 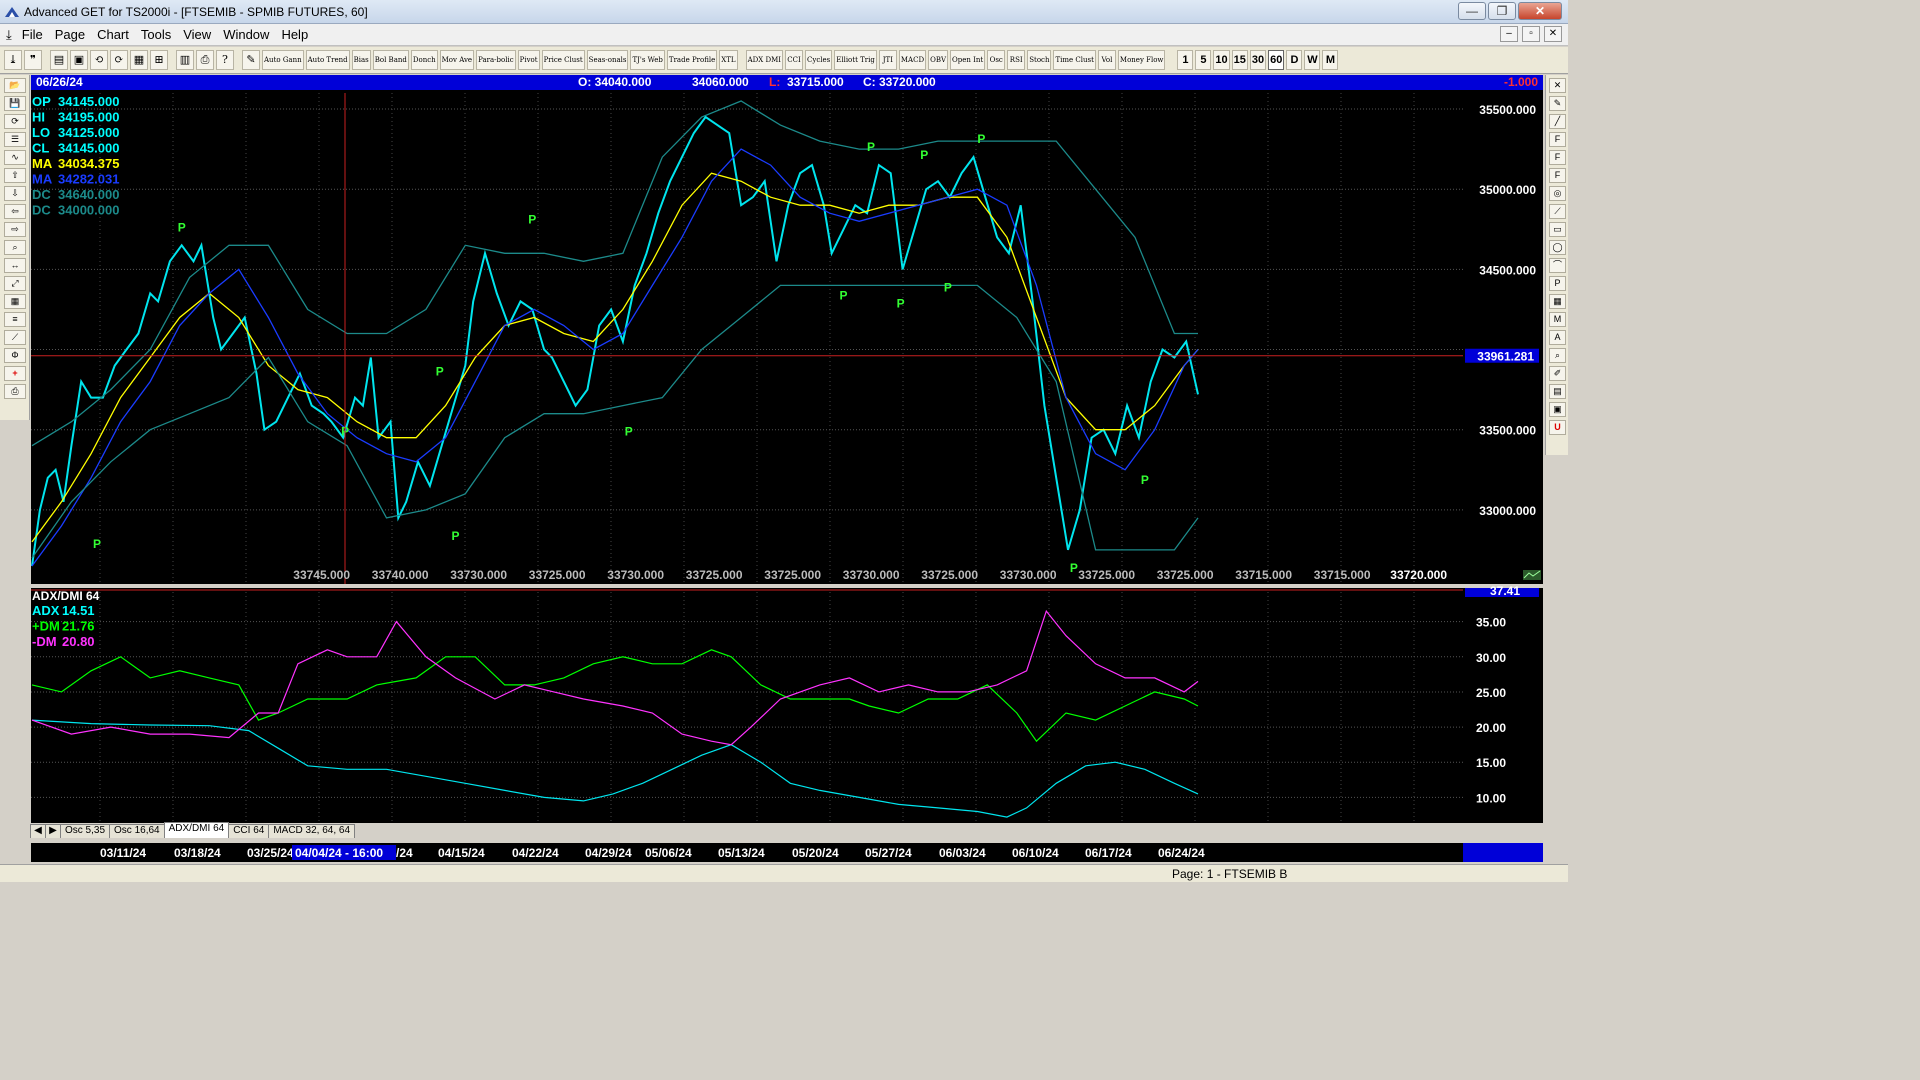 What do you see at coordinates (1540, 11) in the screenshot?
I see `close-button: ✕` at bounding box center [1540, 11].